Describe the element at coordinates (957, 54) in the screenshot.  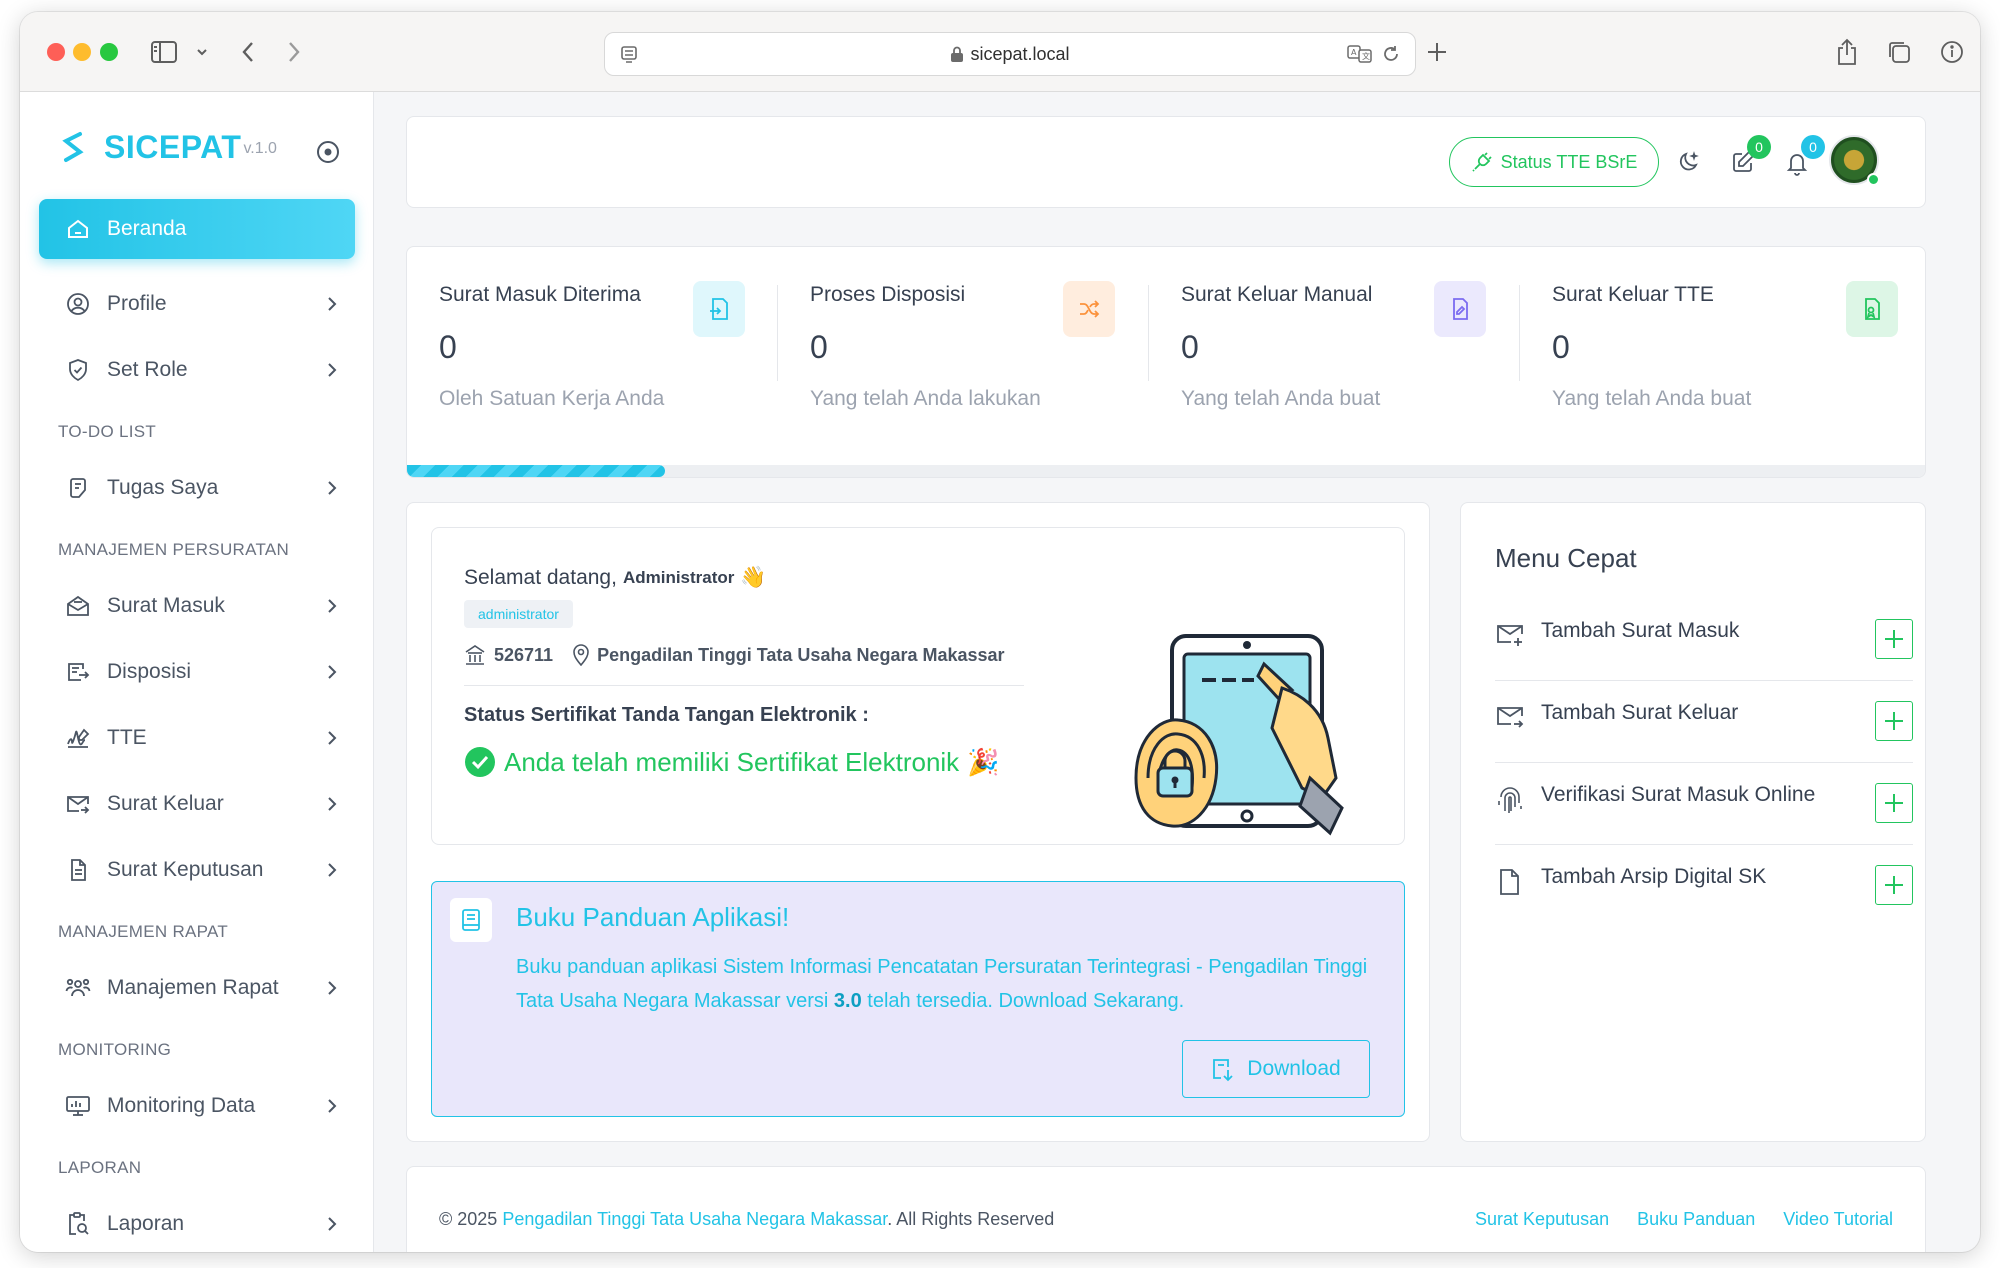
I see `lock-icon` at that location.